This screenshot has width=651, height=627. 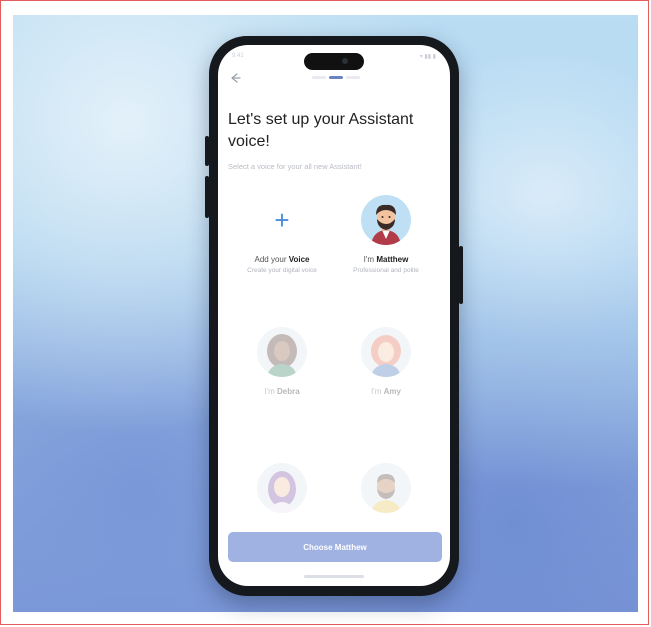 What do you see at coordinates (334, 61) in the screenshot?
I see `dynamic-island` at bounding box center [334, 61].